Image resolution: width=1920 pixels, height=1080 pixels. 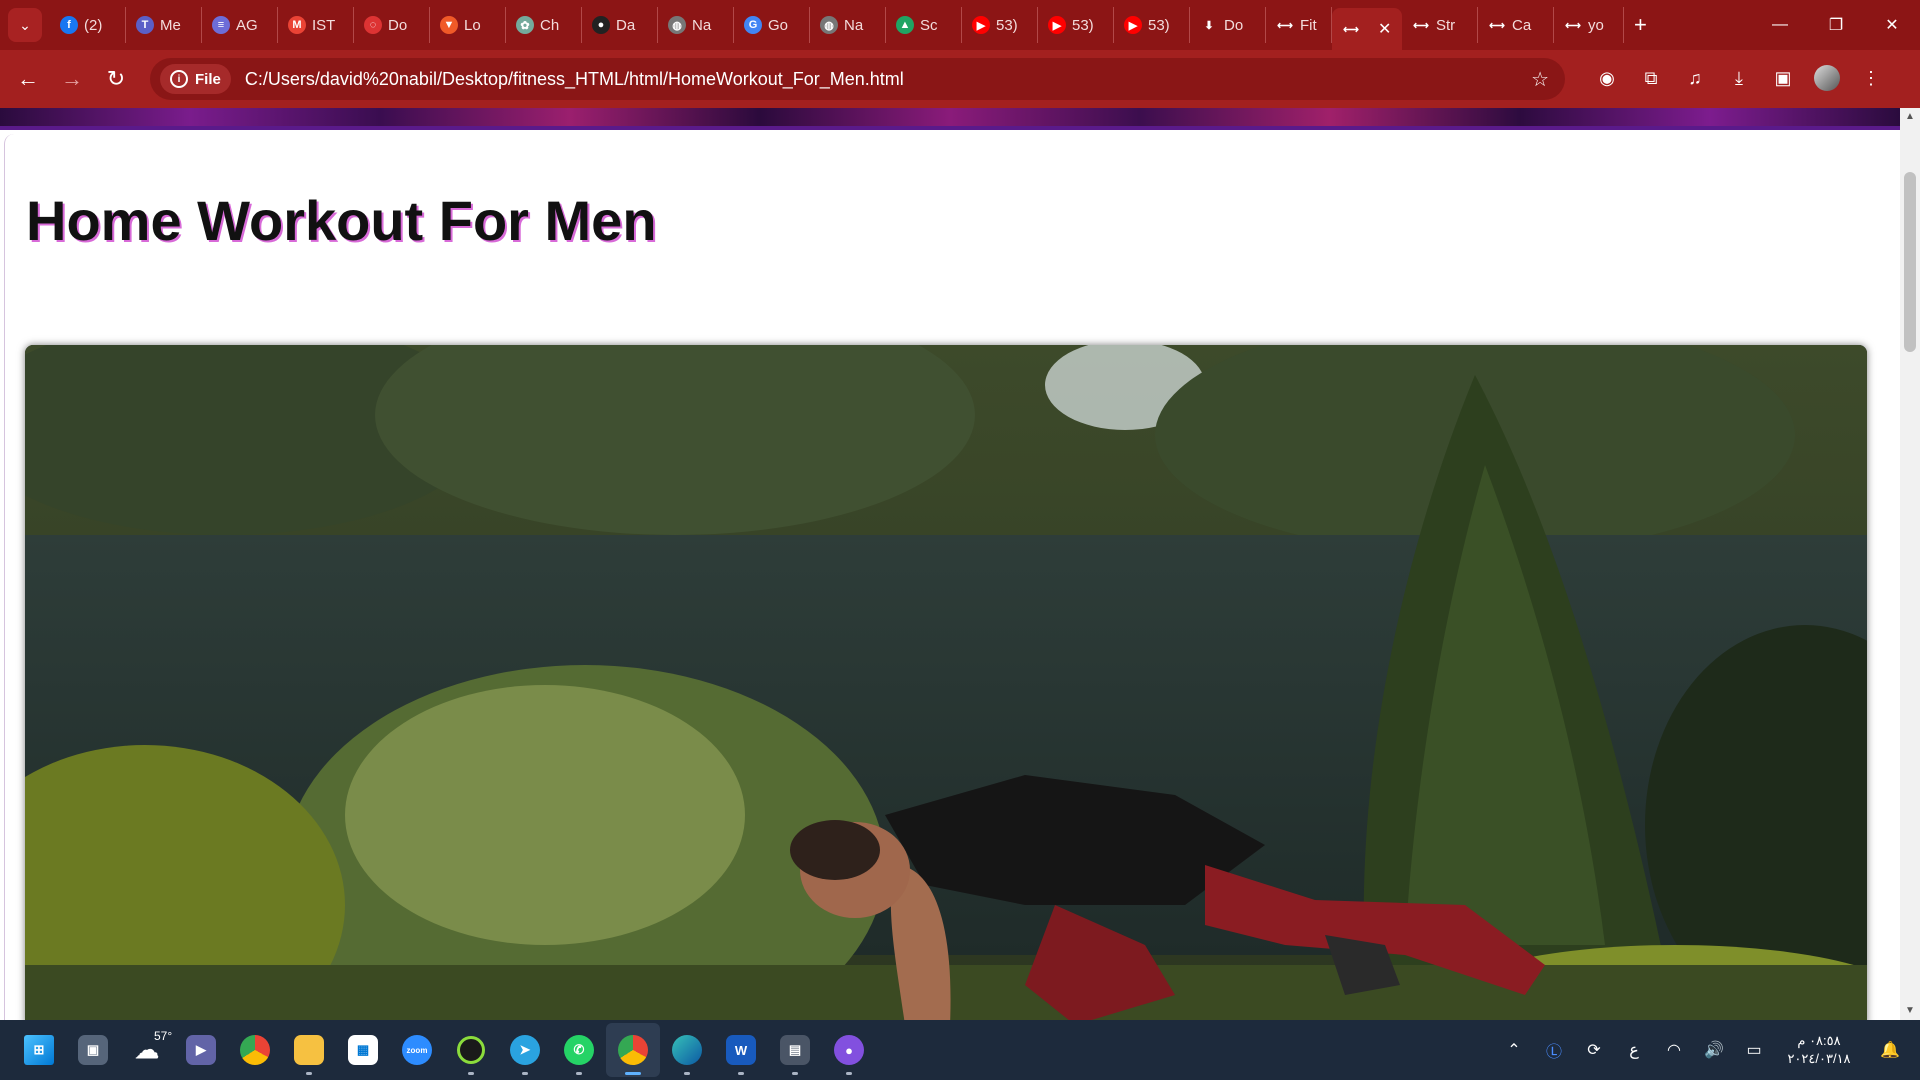 I want to click on tab-20: ⟷ yo, so click(x=1589, y=25).